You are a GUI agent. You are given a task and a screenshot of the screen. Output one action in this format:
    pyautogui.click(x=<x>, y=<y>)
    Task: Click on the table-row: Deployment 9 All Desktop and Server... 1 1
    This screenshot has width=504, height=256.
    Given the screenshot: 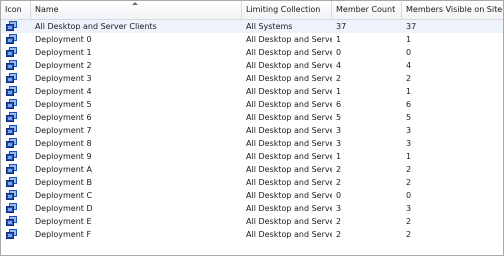 What is the action you would take?
    pyautogui.click(x=252, y=156)
    